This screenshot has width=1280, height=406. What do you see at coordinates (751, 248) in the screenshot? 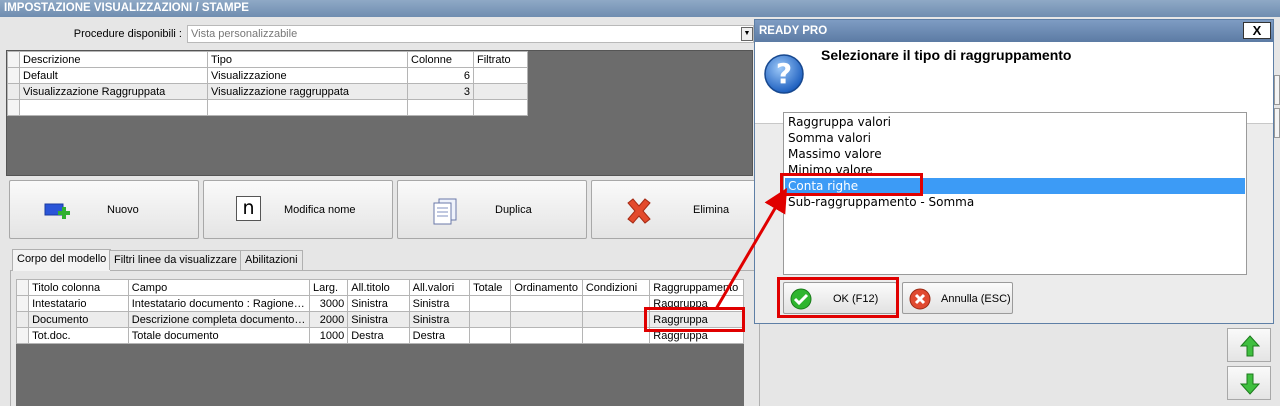
I see `annotation-arrow` at bounding box center [751, 248].